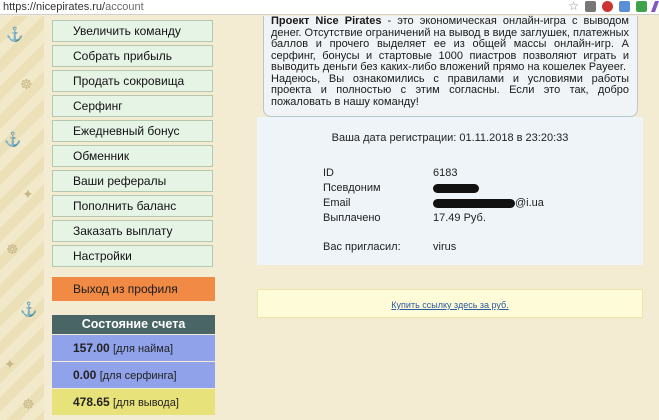 This screenshot has height=420, width=659. Describe the element at coordinates (133, 289) in the screenshot. I see `logout-button: Выход из профиля` at that location.